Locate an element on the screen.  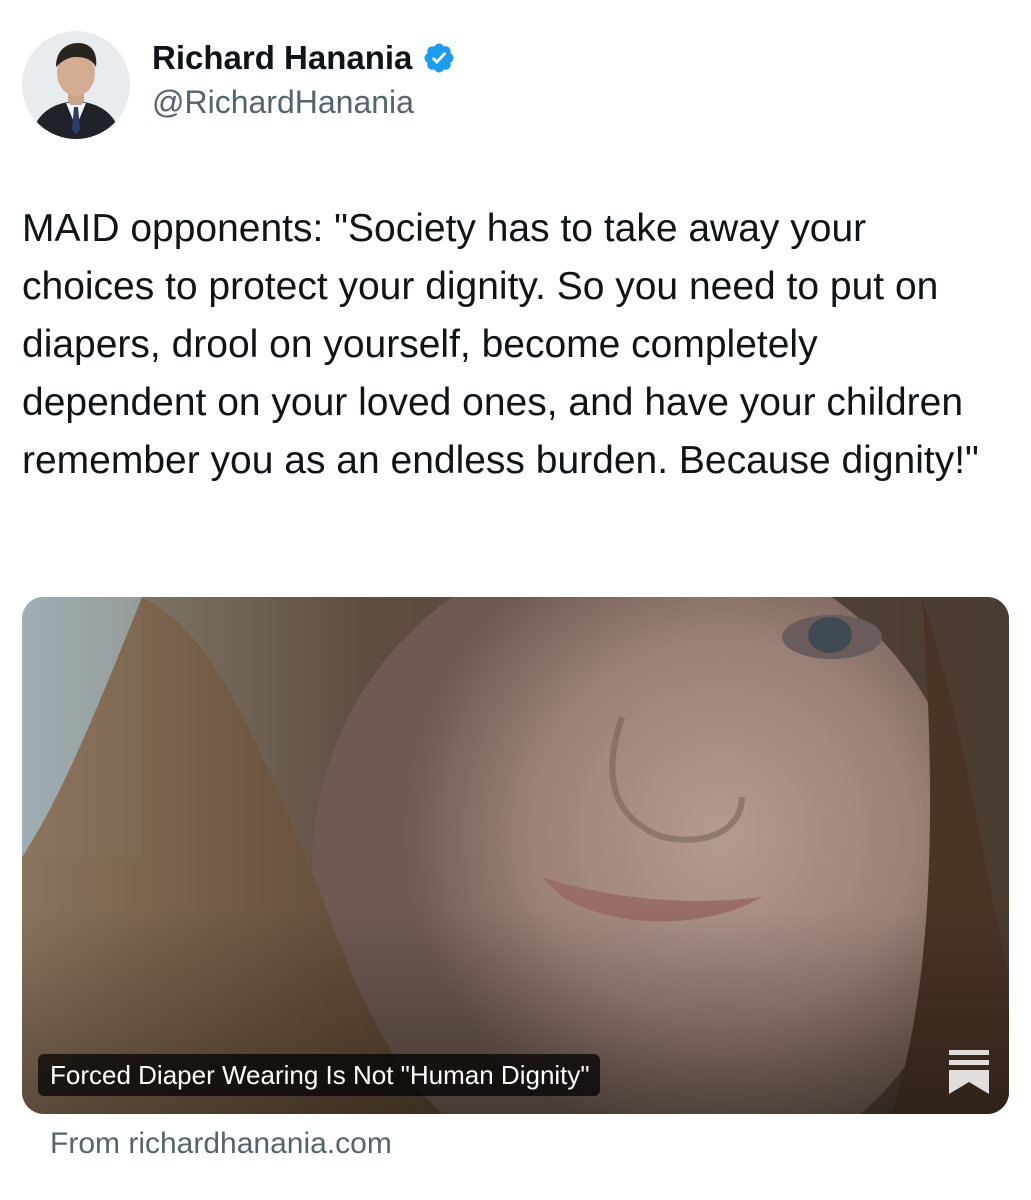
author-names: Richard Hanania @RichardHanania is located at coordinates (304, 81).